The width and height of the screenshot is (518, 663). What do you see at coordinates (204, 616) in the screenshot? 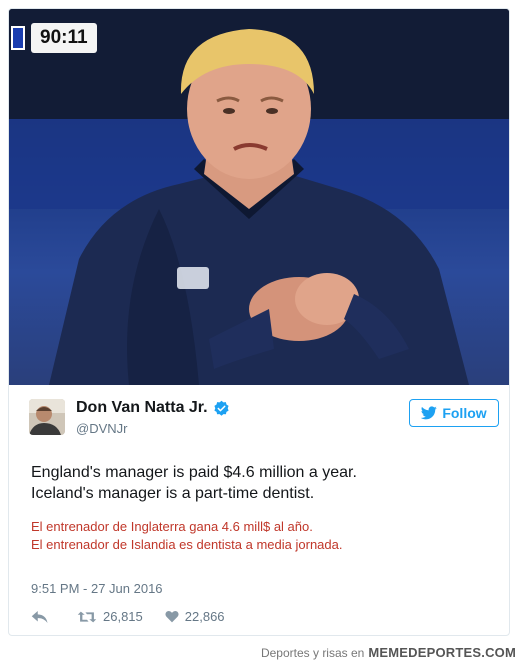
I see `like-count: 22,866` at bounding box center [204, 616].